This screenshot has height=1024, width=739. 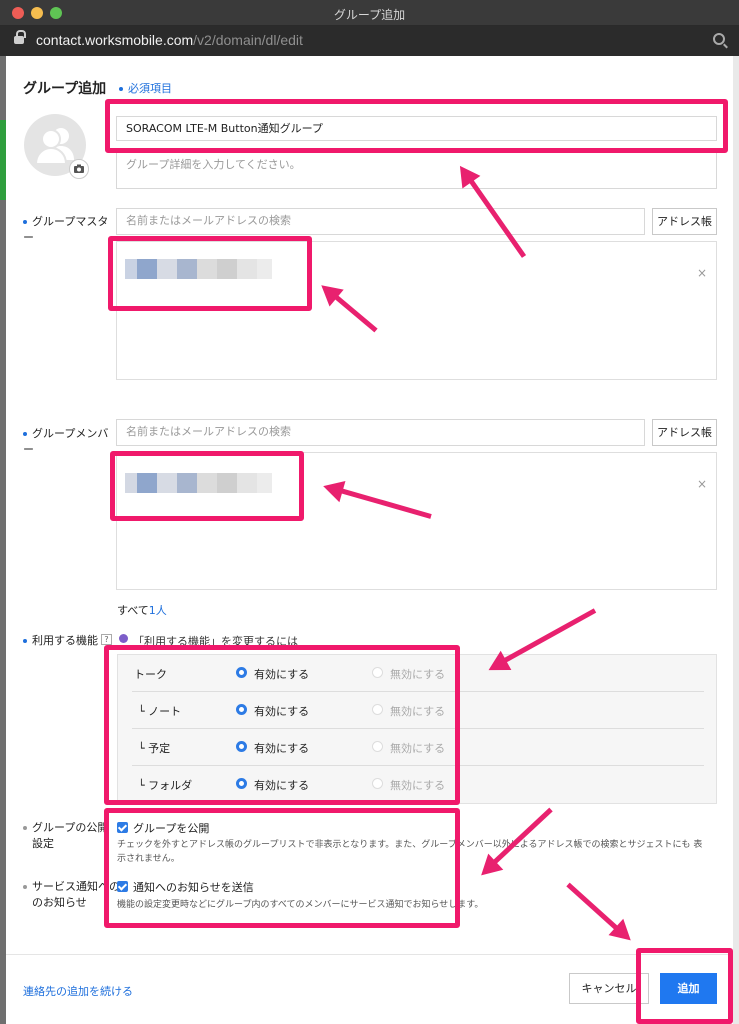 What do you see at coordinates (65, 89) in the screenshot?
I see `dialog-title: グループ追加` at bounding box center [65, 89].